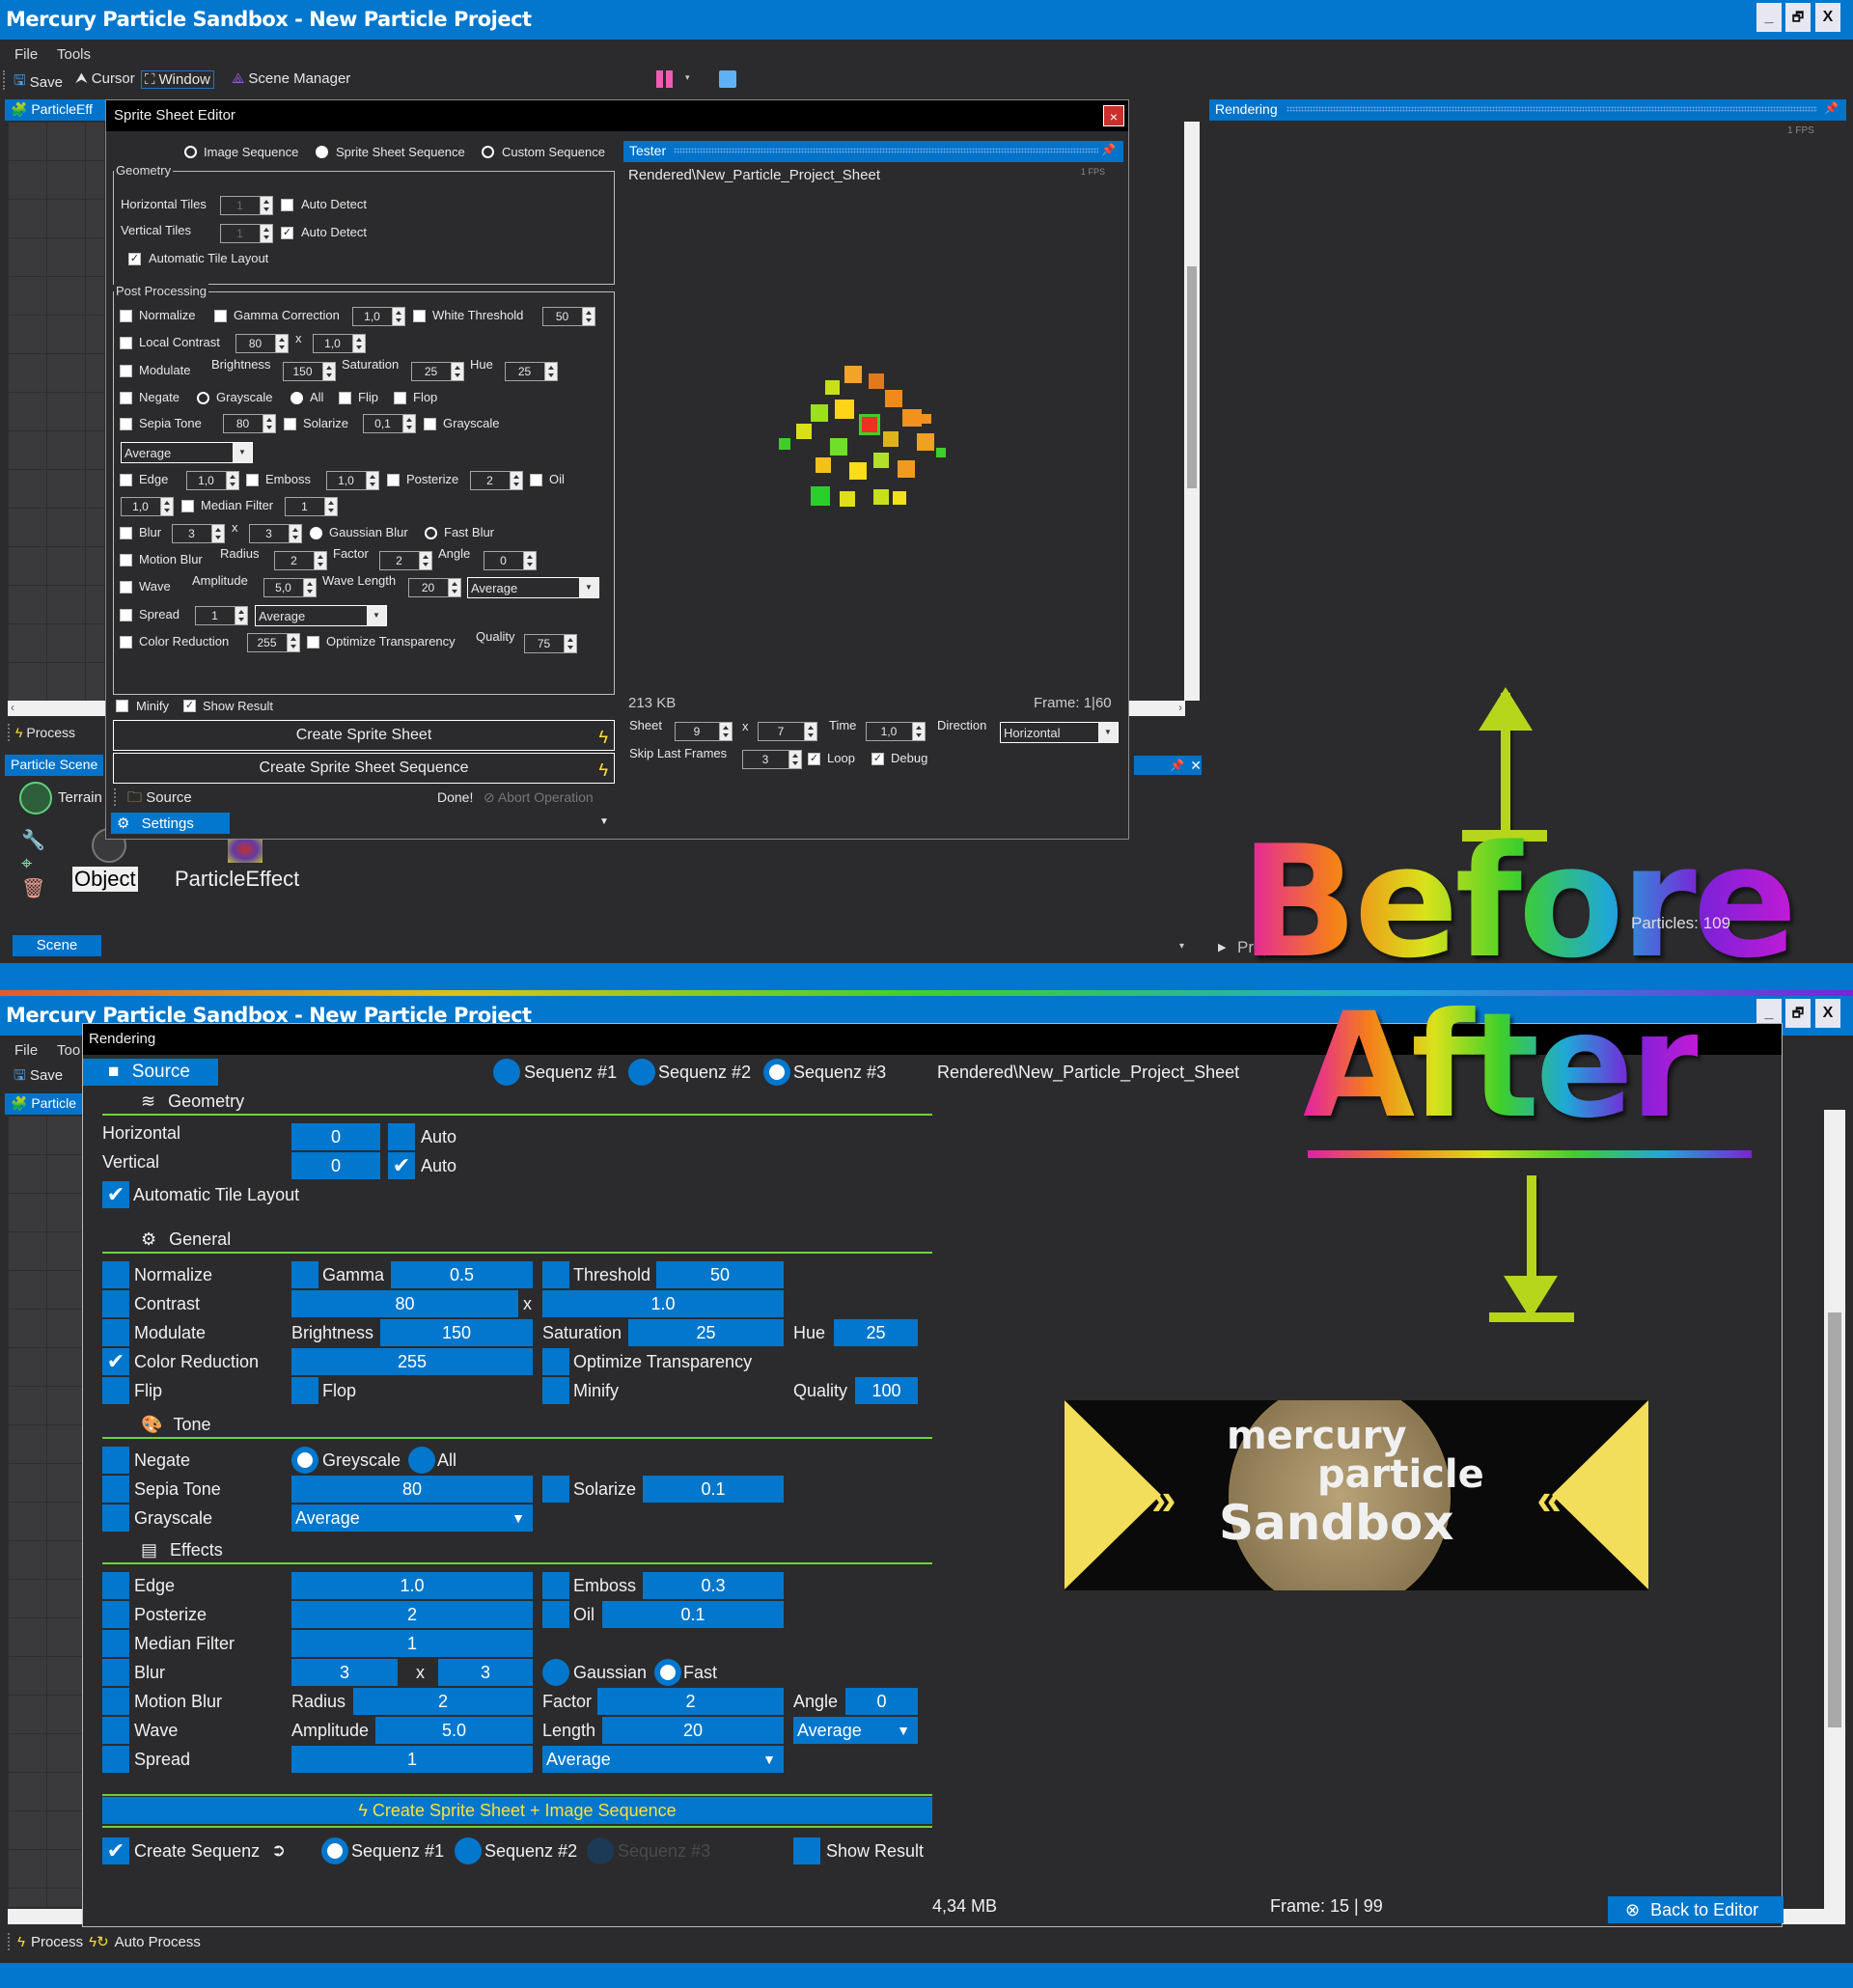 The height and width of the screenshot is (1988, 1853). What do you see at coordinates (203, 398) in the screenshot?
I see `radio-grayscale` at bounding box center [203, 398].